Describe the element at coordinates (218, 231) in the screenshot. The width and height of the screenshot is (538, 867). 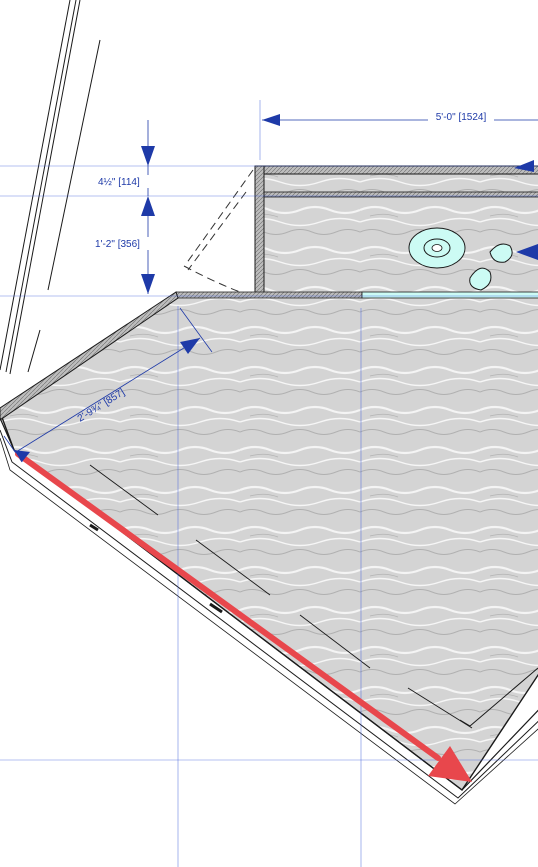
I see `door-swing-outline` at that location.